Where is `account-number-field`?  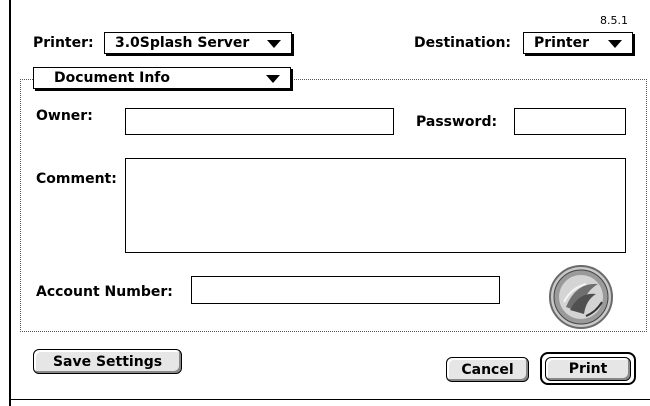 account-number-field is located at coordinates (345, 290).